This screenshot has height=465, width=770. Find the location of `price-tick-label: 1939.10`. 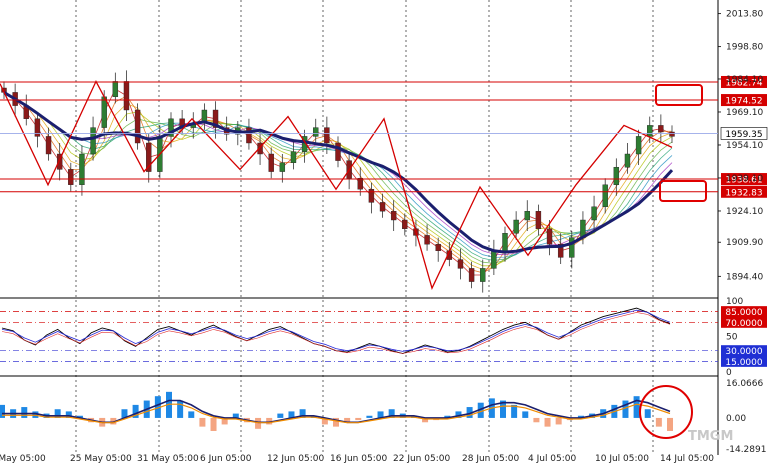

price-tick-label: 1939.10 is located at coordinates (744, 179).